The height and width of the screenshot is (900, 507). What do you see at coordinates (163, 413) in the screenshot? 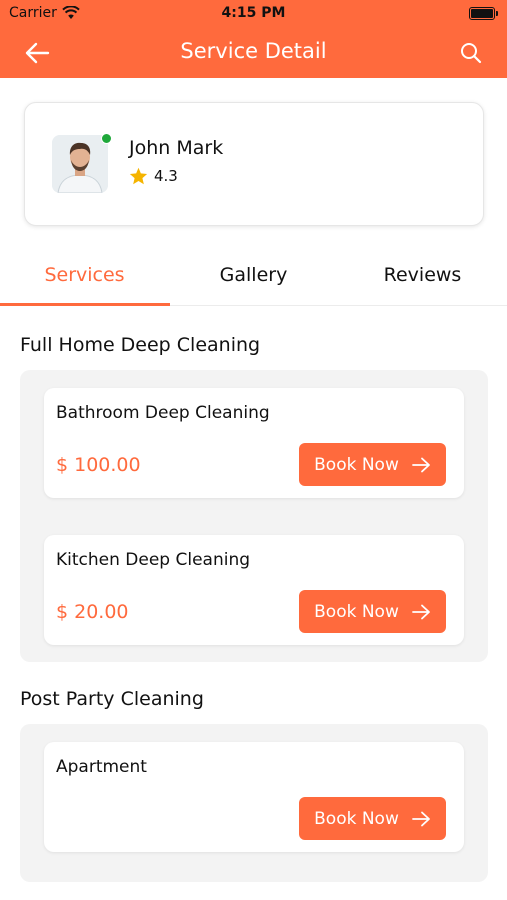
I see `service-name: Bathroom Deep Cleaning` at bounding box center [163, 413].